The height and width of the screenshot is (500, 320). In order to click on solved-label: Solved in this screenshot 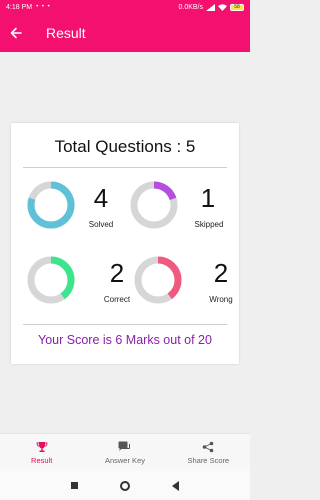, I will do `click(101, 224)`.